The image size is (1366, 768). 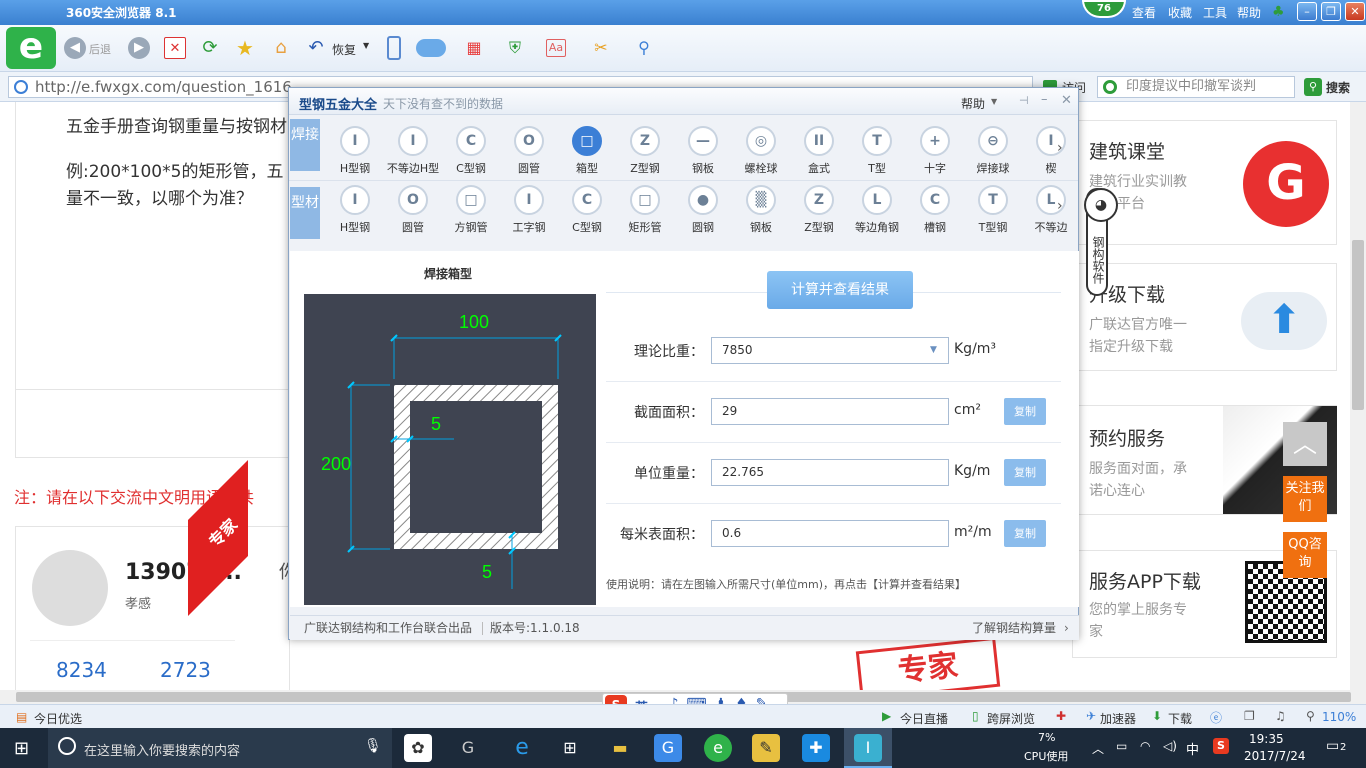 I want to click on row1-shape-2: C C型钢, so click(x=471, y=151).